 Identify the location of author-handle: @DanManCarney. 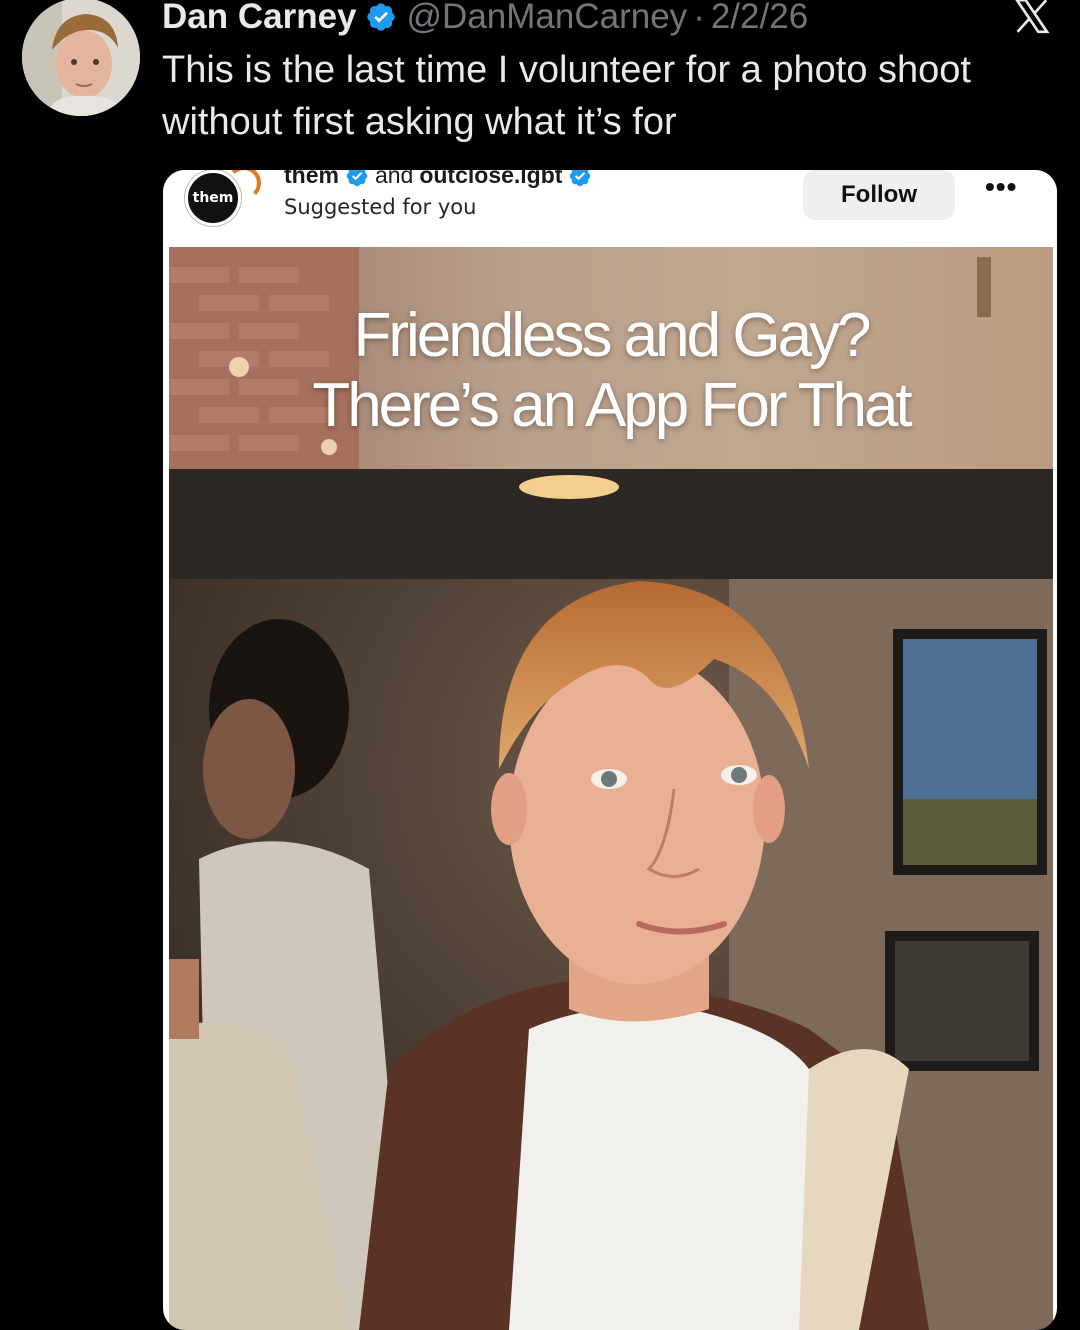
(547, 18).